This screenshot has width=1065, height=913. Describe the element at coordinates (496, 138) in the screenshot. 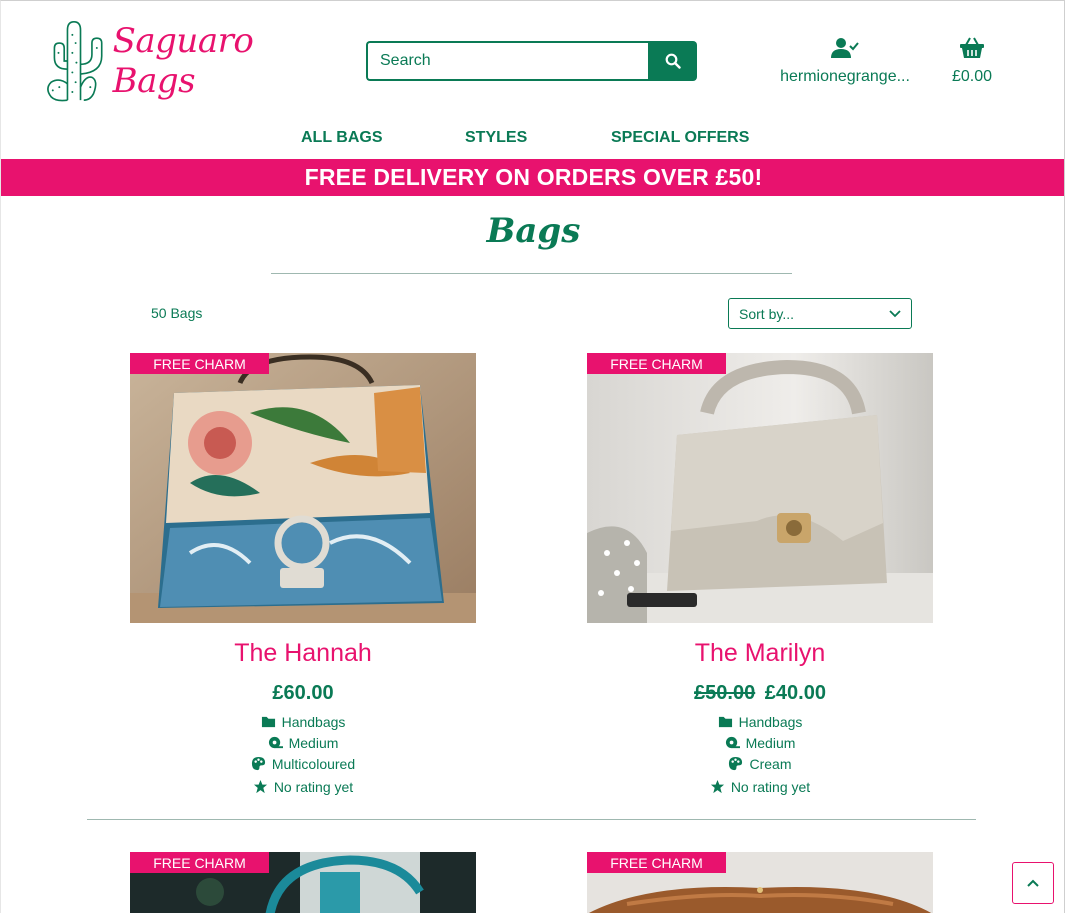

I see `nav-styles: STYLES` at that location.